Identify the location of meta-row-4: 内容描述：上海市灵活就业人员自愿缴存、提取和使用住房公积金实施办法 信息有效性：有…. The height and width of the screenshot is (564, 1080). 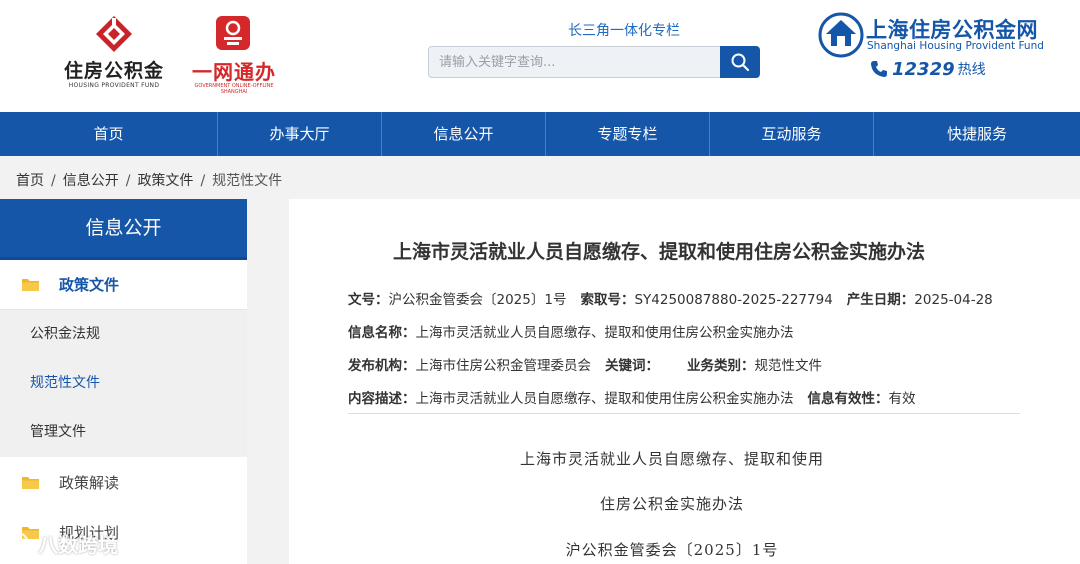
(632, 397).